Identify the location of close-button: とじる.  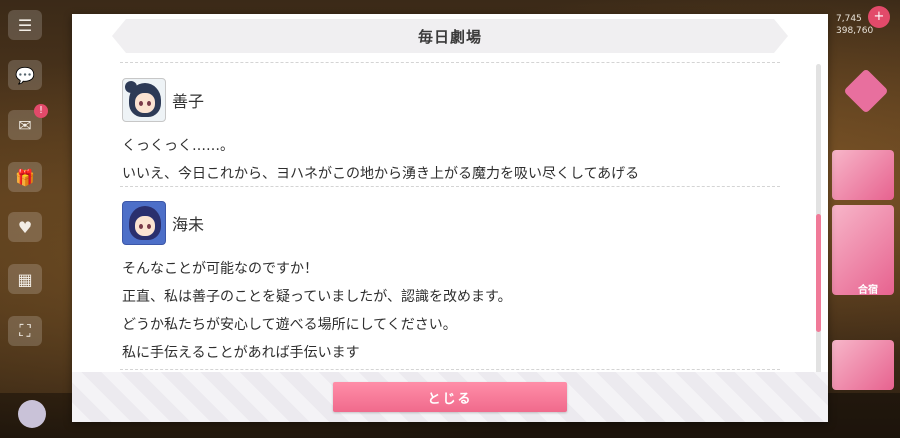
(450, 397).